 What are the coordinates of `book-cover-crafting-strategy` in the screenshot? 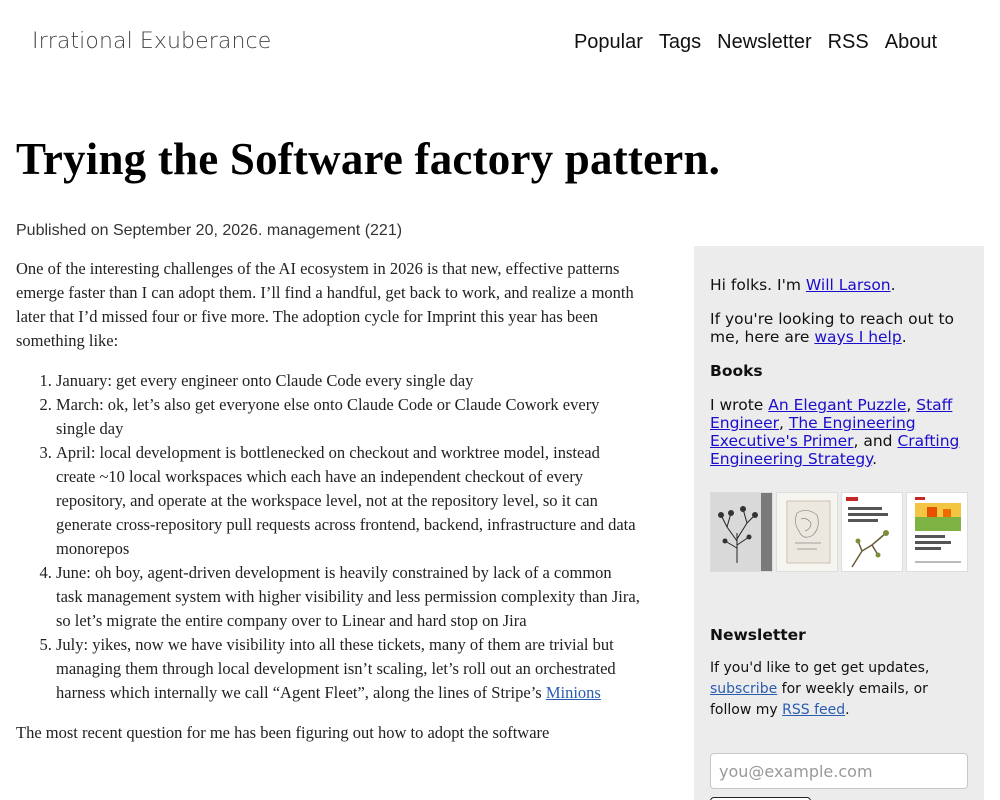 It's located at (936, 532).